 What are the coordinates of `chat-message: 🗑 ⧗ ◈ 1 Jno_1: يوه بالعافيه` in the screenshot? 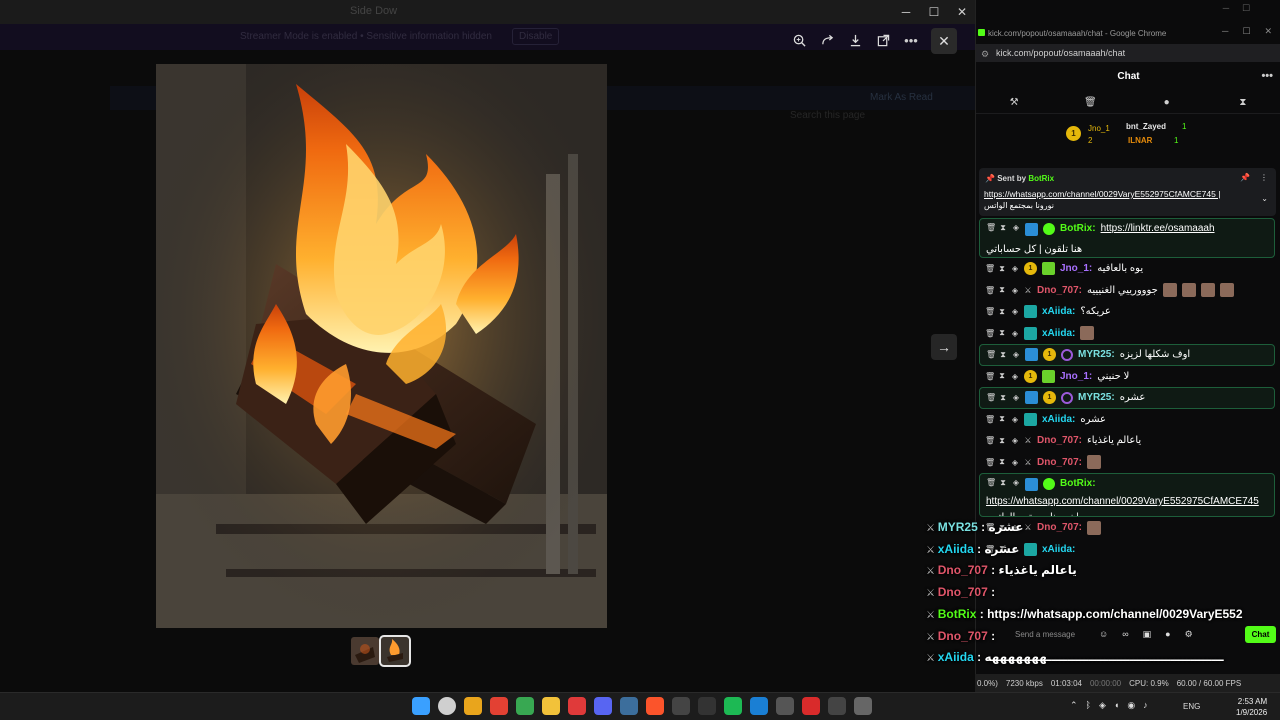 It's located at (1127, 269).